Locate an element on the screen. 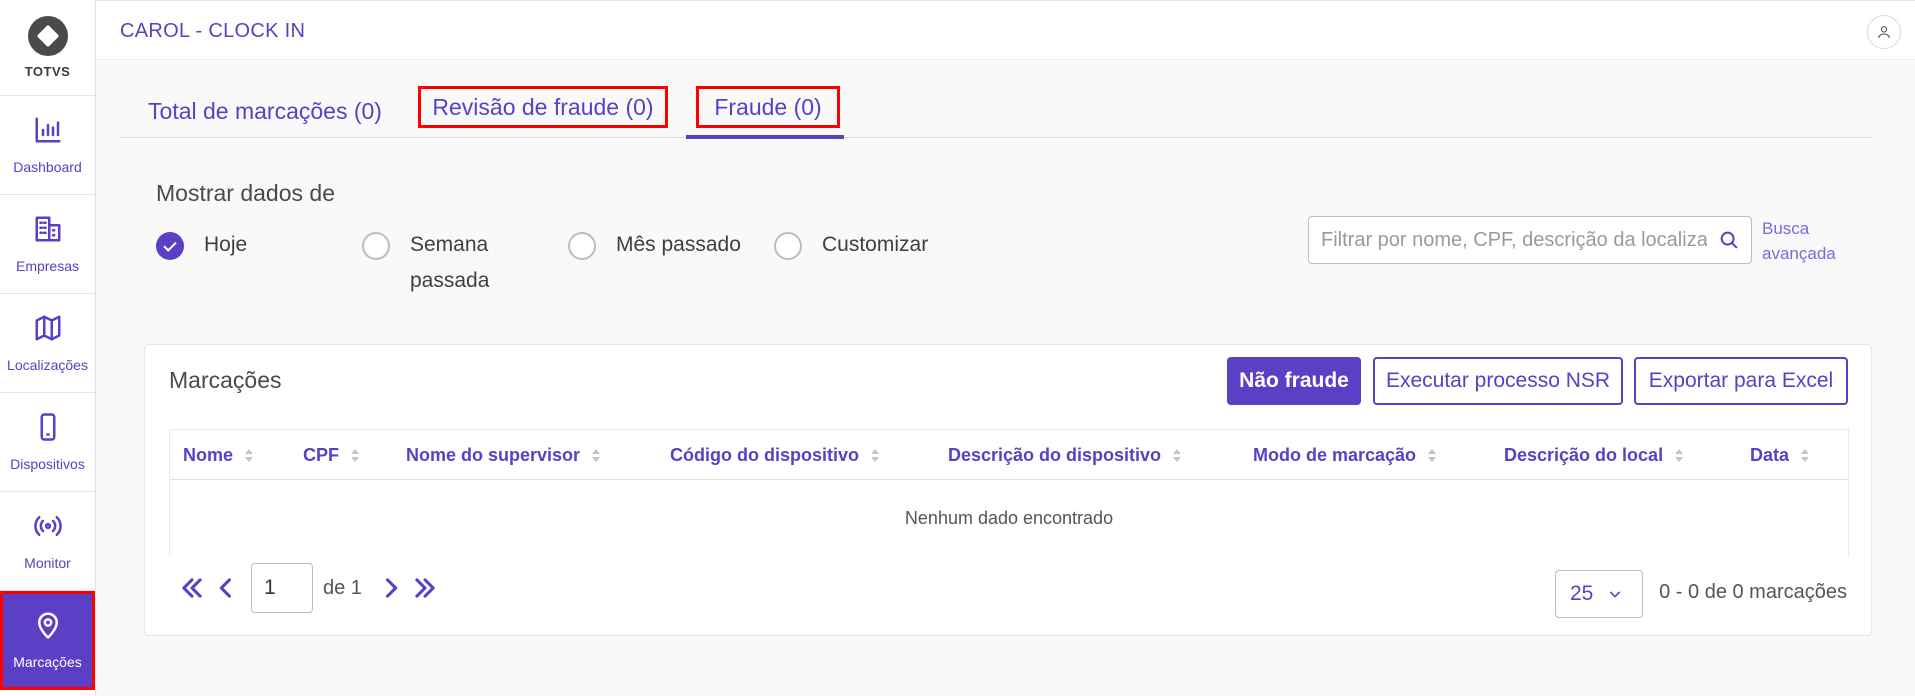  sidebar-item-dispositivos: Dispositivos is located at coordinates (47, 442).